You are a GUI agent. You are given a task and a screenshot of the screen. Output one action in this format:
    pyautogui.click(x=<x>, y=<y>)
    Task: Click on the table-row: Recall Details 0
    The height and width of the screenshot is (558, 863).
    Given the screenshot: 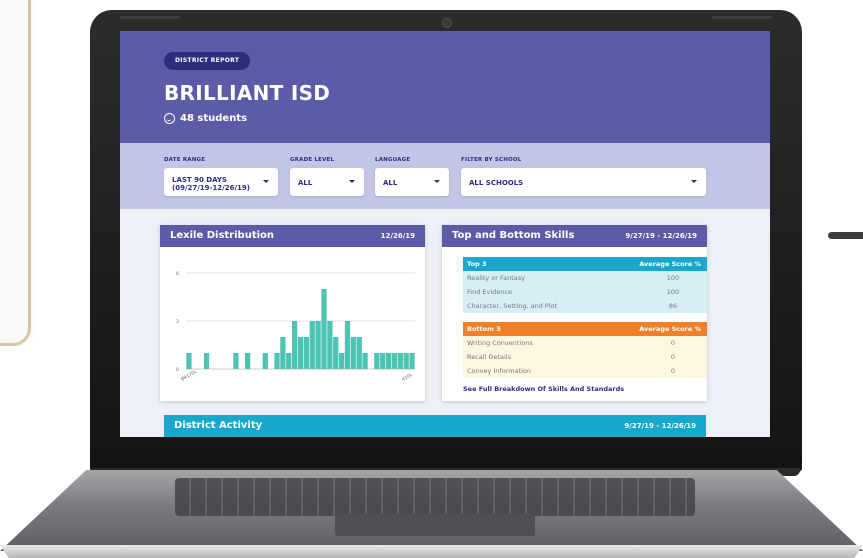 What is the action you would take?
    pyautogui.click(x=585, y=357)
    